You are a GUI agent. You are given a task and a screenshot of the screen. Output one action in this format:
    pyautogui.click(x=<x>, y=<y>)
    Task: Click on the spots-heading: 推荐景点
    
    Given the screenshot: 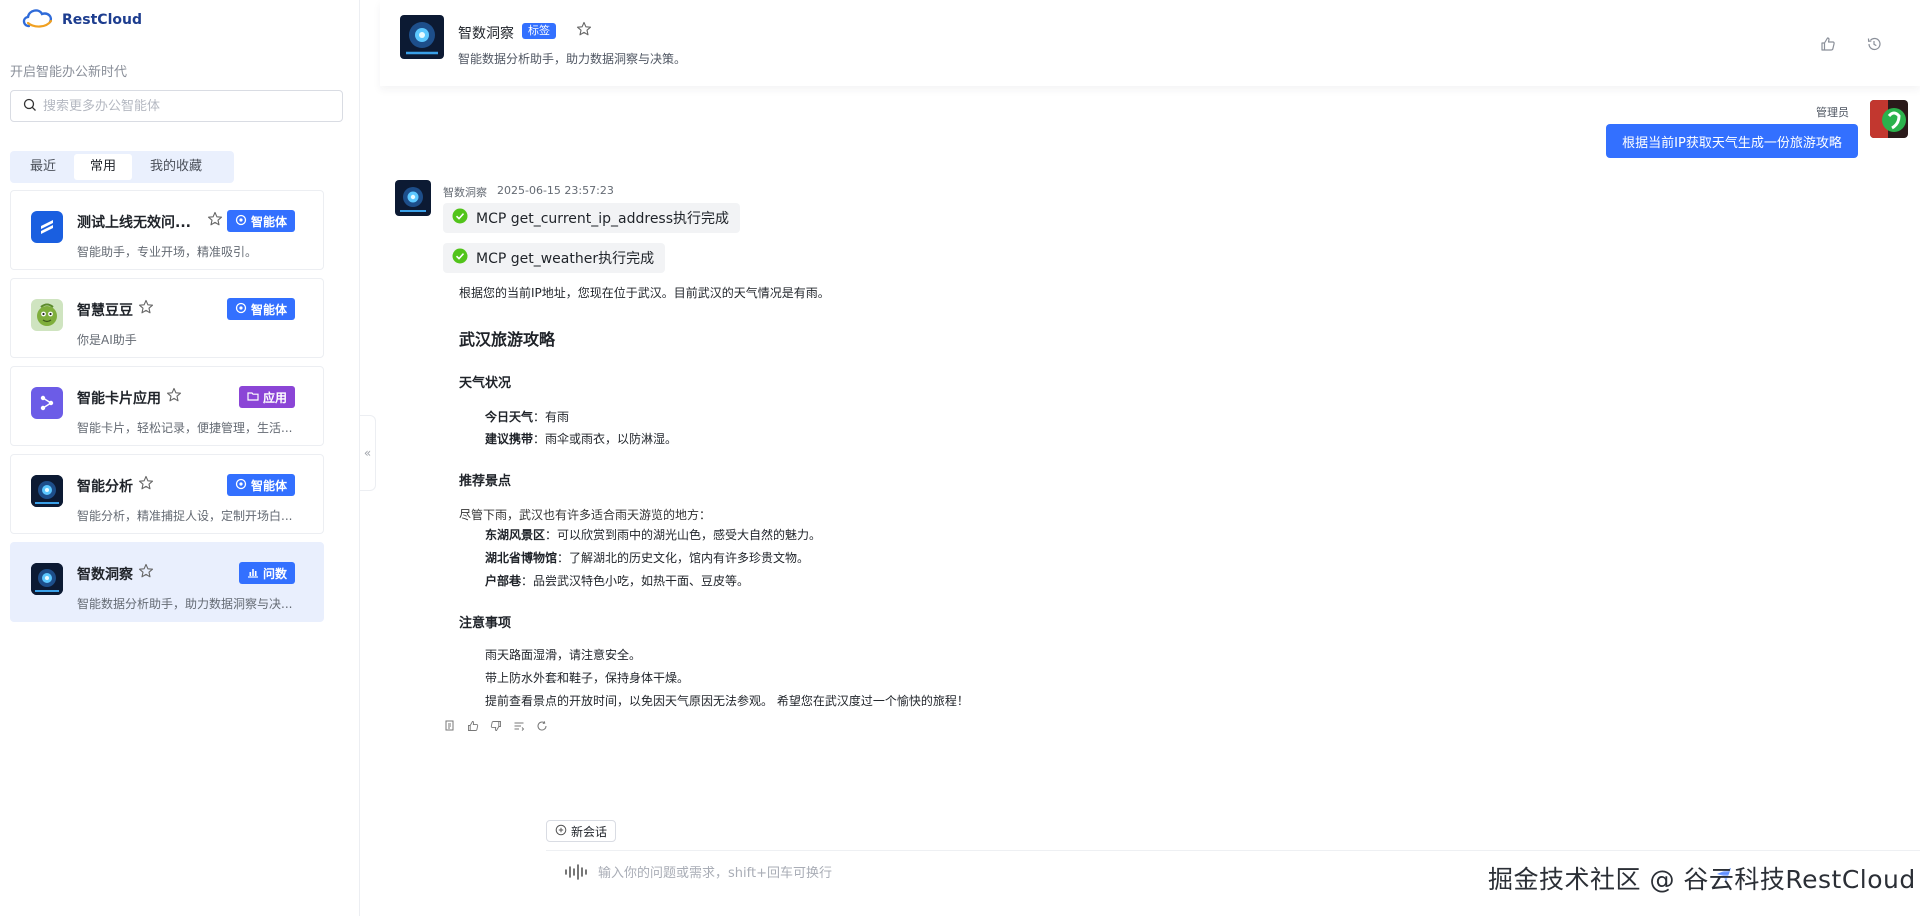 What is the action you would take?
    pyautogui.click(x=485, y=481)
    